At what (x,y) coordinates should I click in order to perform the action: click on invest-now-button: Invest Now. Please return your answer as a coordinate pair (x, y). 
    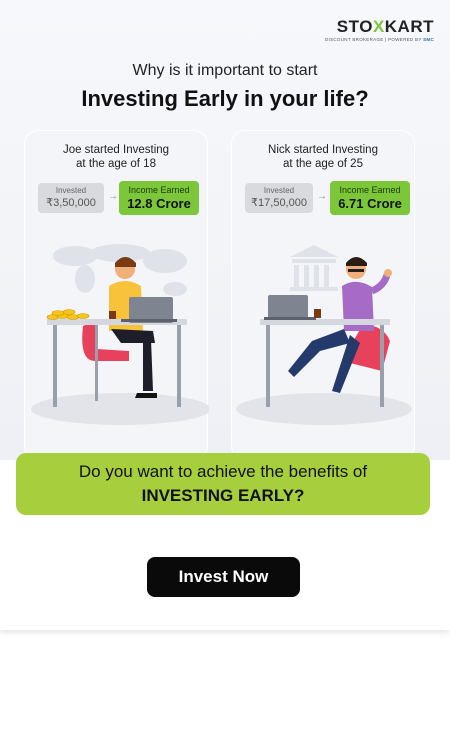
    Looking at the image, I should click on (223, 577).